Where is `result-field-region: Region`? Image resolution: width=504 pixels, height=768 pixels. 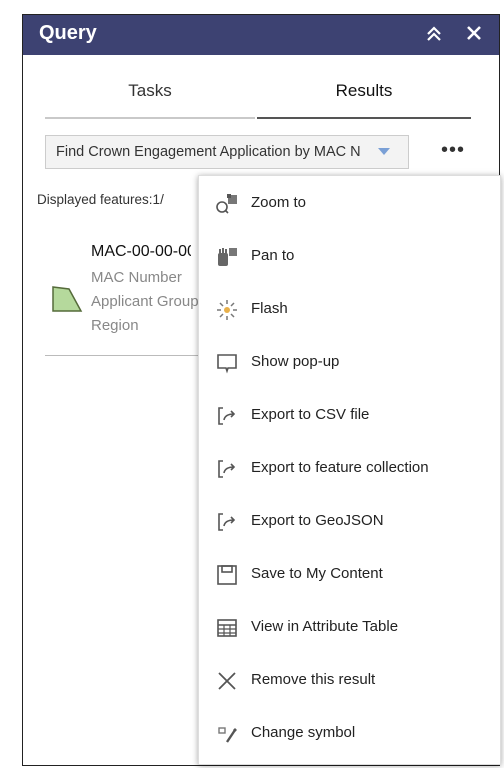 result-field-region: Region is located at coordinates (115, 325).